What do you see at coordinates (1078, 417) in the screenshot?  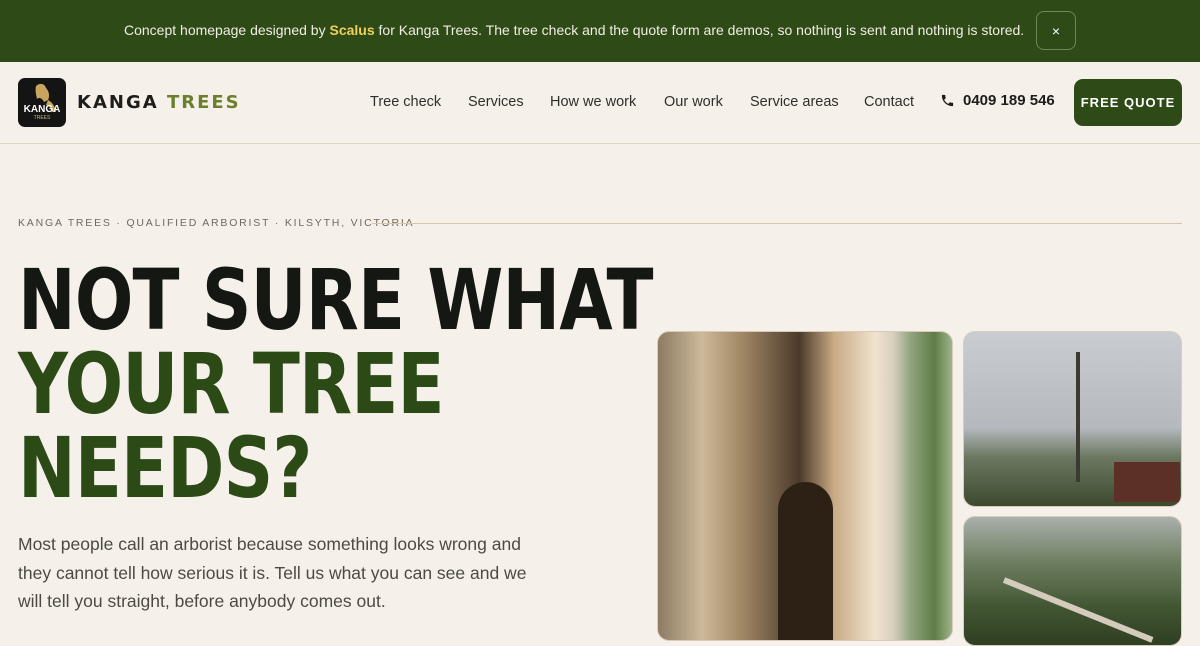 I see `tree-trunk` at bounding box center [1078, 417].